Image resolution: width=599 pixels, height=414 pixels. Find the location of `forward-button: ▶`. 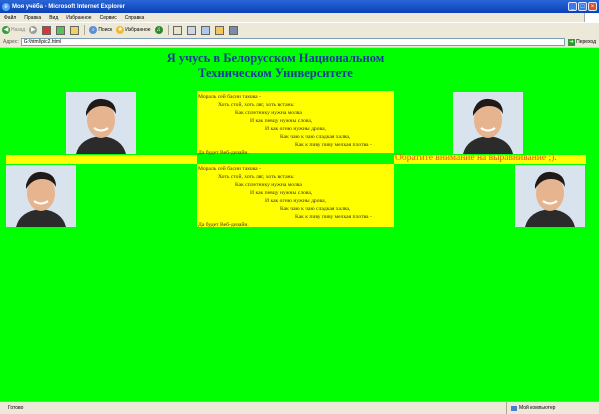

forward-button: ▶ is located at coordinates (33, 30).